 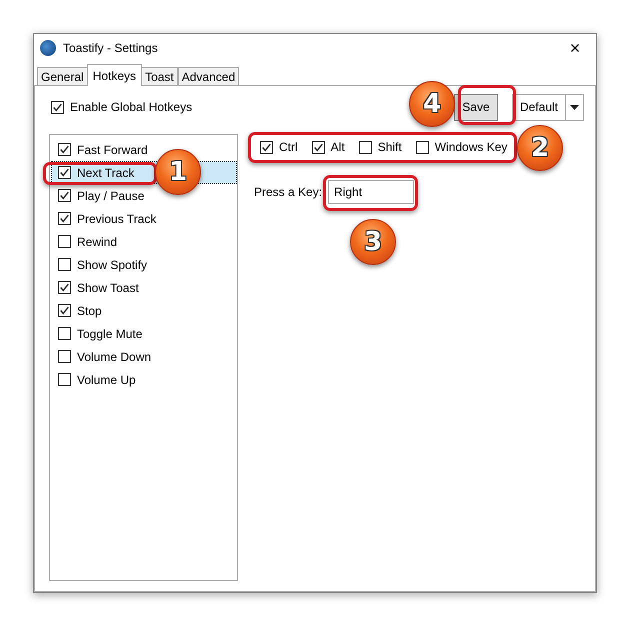 I want to click on hotkey-item: Show Spotify, so click(x=144, y=264).